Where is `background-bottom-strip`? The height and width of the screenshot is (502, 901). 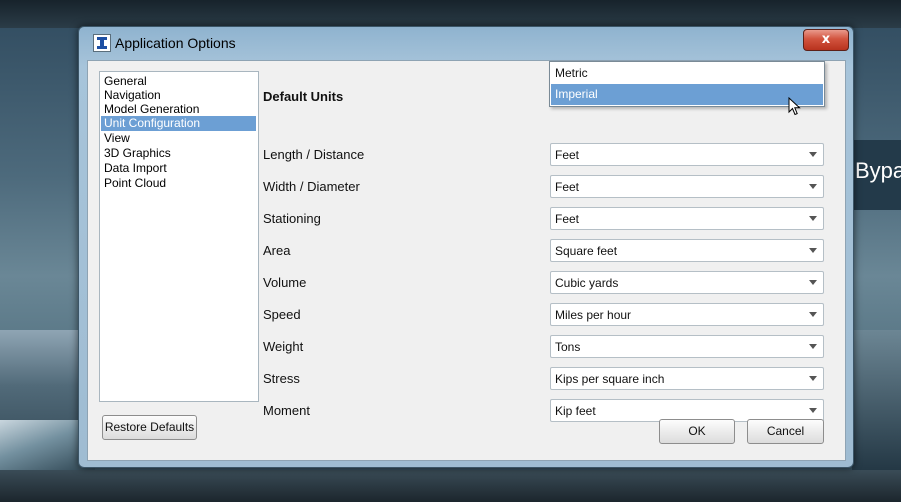
background-bottom-strip is located at coordinates (450, 486).